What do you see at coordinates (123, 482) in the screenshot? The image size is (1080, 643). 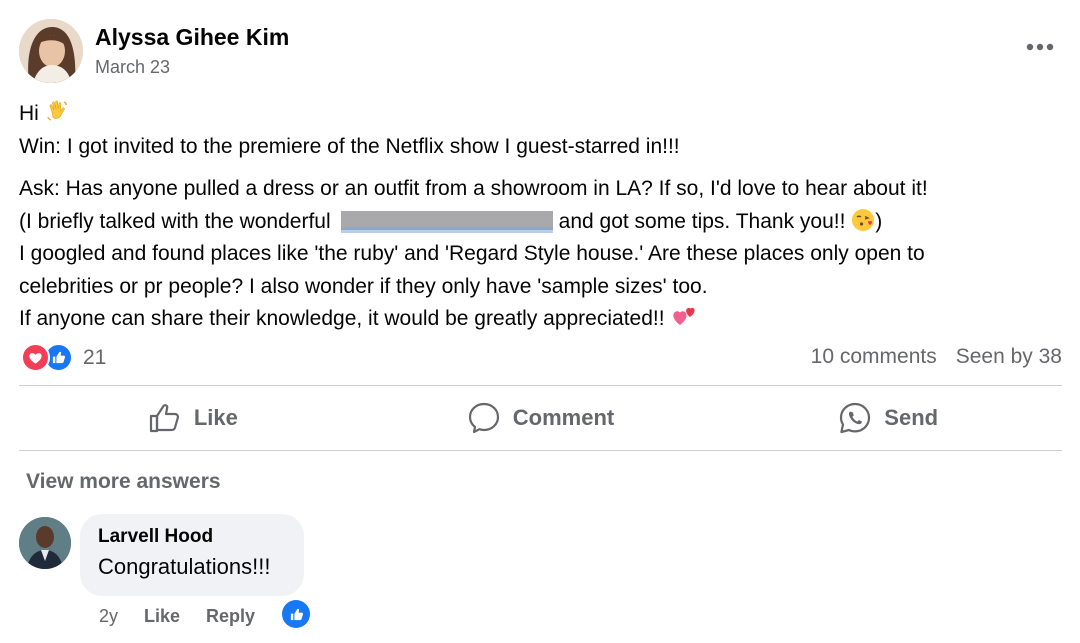 I see `view-more-answers-link: View more answers` at bounding box center [123, 482].